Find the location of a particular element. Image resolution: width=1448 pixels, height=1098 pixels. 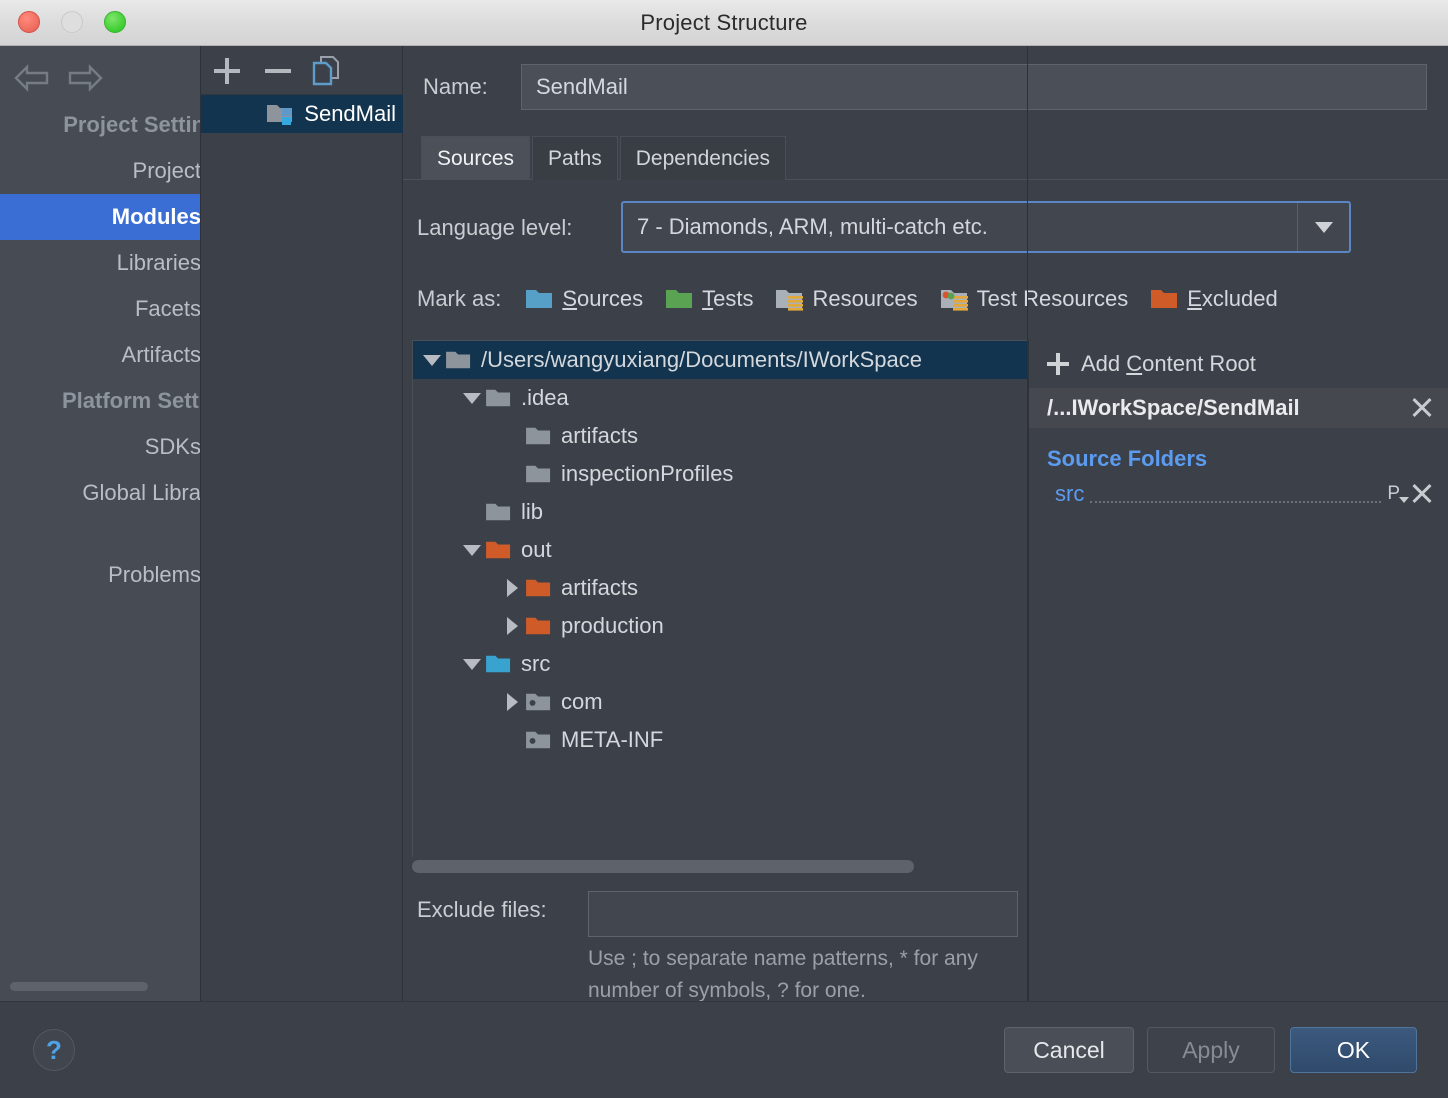

module-name-label: SendMail is located at coordinates (350, 113).